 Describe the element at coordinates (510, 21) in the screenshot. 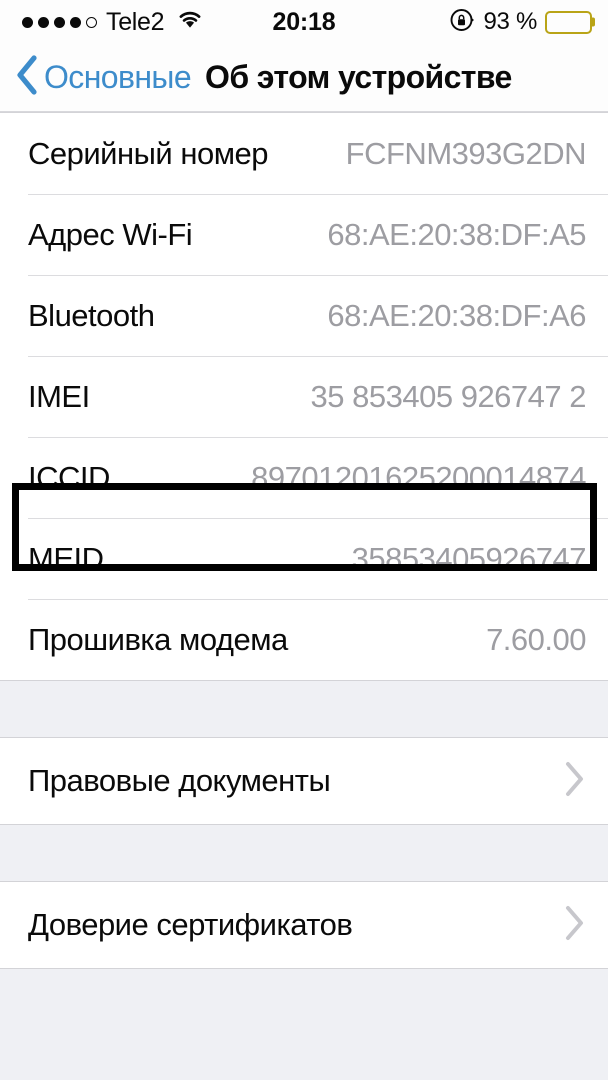

I see `battery-percentage: 93 %` at that location.